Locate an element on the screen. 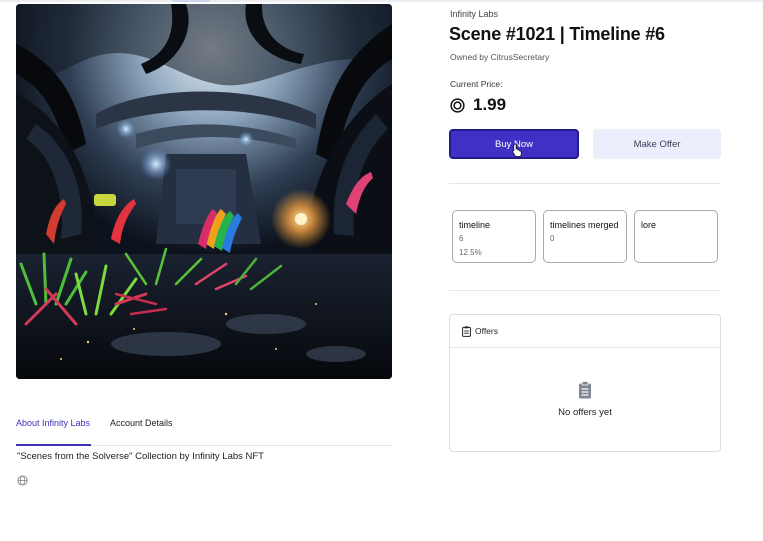 This screenshot has width=763, height=541. price-value: 1.99 is located at coordinates (490, 104).